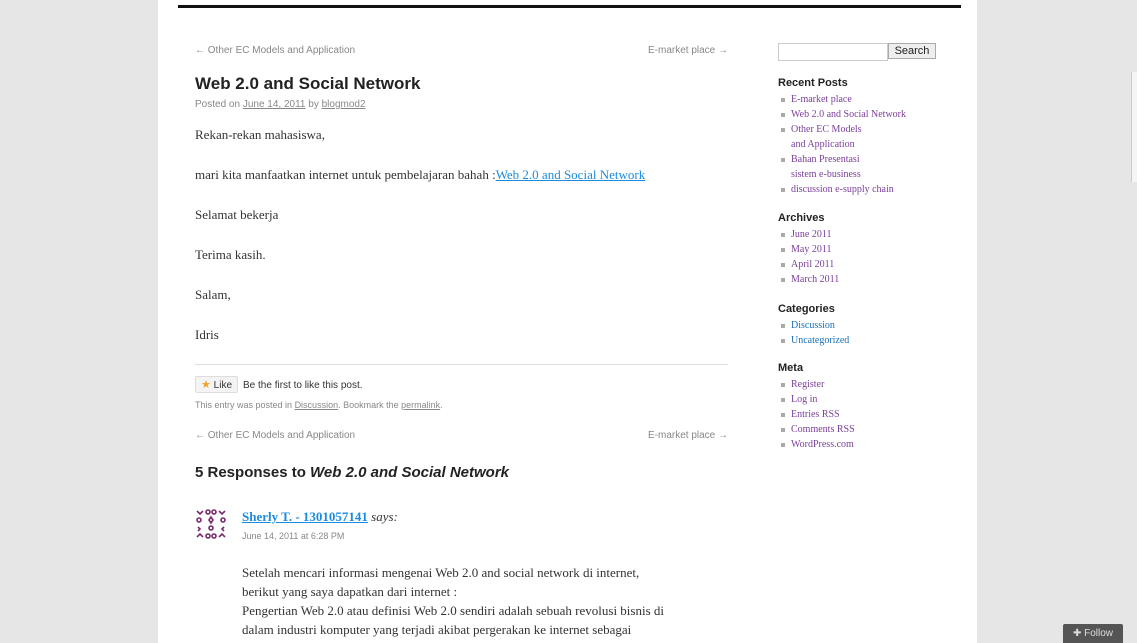 The image size is (1137, 643). What do you see at coordinates (213, 294) in the screenshot?
I see `post-paragraph-5: Salam,` at bounding box center [213, 294].